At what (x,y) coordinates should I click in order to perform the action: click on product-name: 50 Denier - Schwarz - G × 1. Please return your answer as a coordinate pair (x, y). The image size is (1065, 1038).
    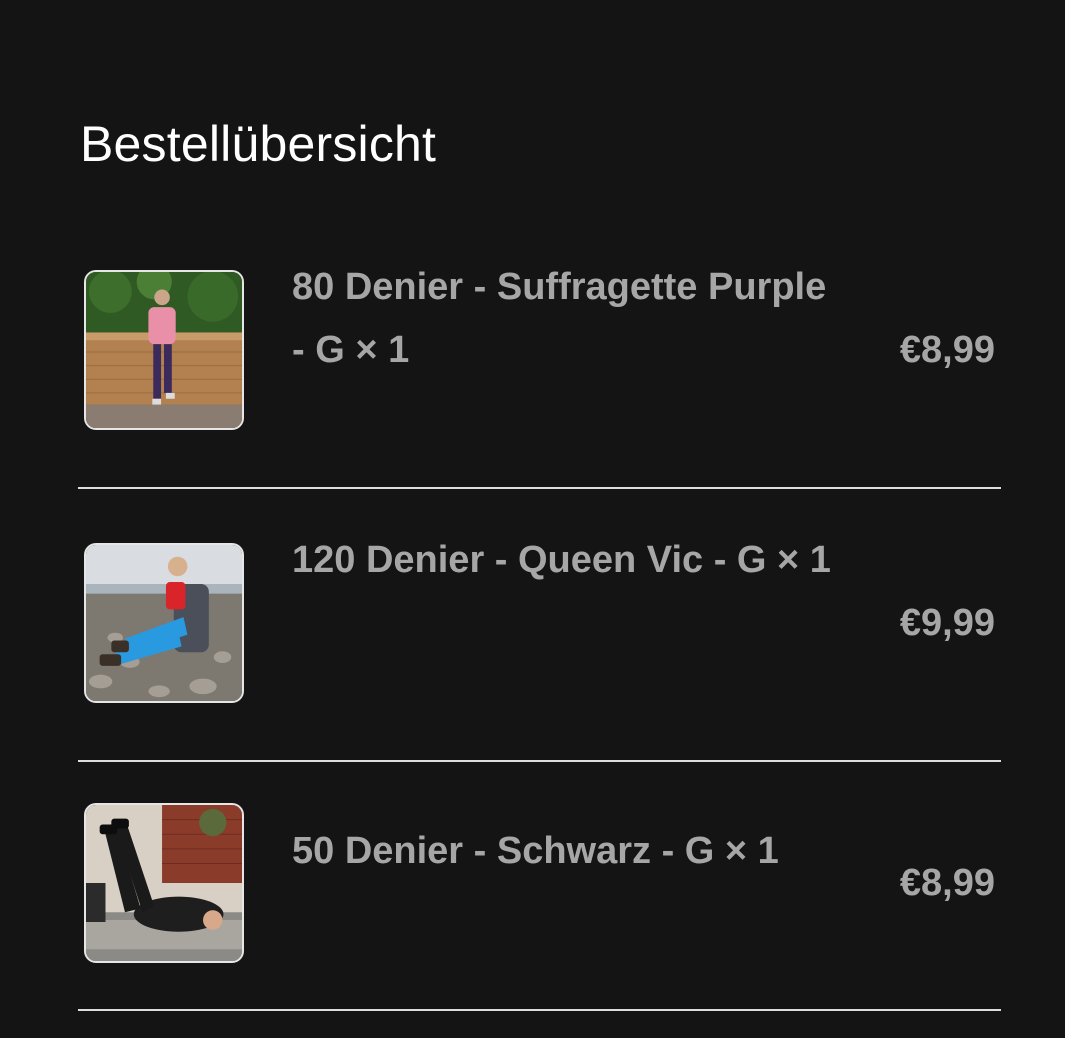
    Looking at the image, I should click on (535, 851).